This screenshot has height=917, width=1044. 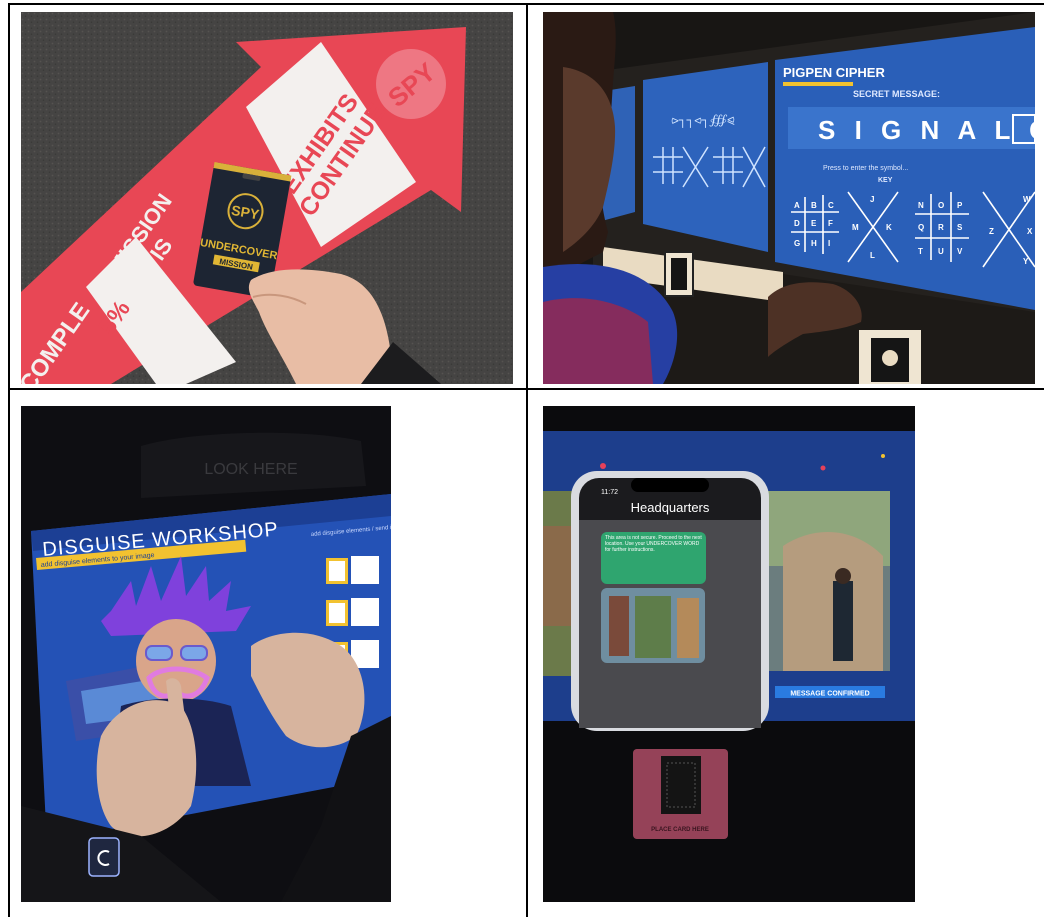 I want to click on svg-text: X, so click(x=1030, y=231).